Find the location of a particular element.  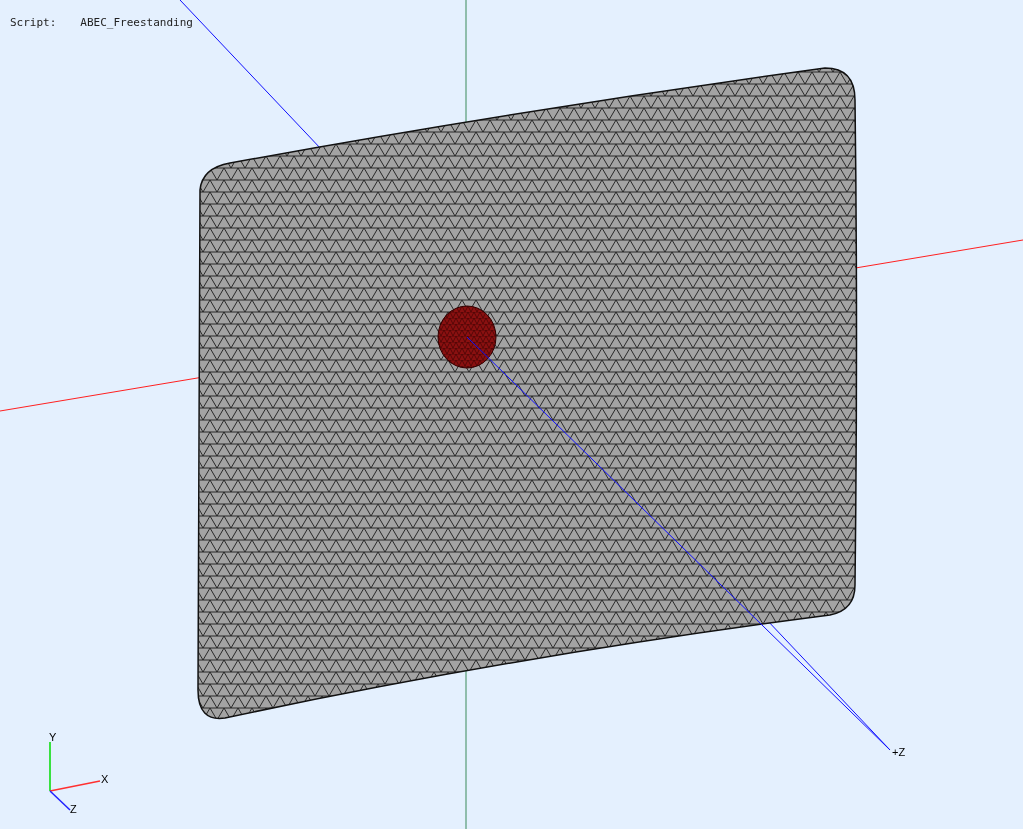

axis-label: Y is located at coordinates (53, 737).